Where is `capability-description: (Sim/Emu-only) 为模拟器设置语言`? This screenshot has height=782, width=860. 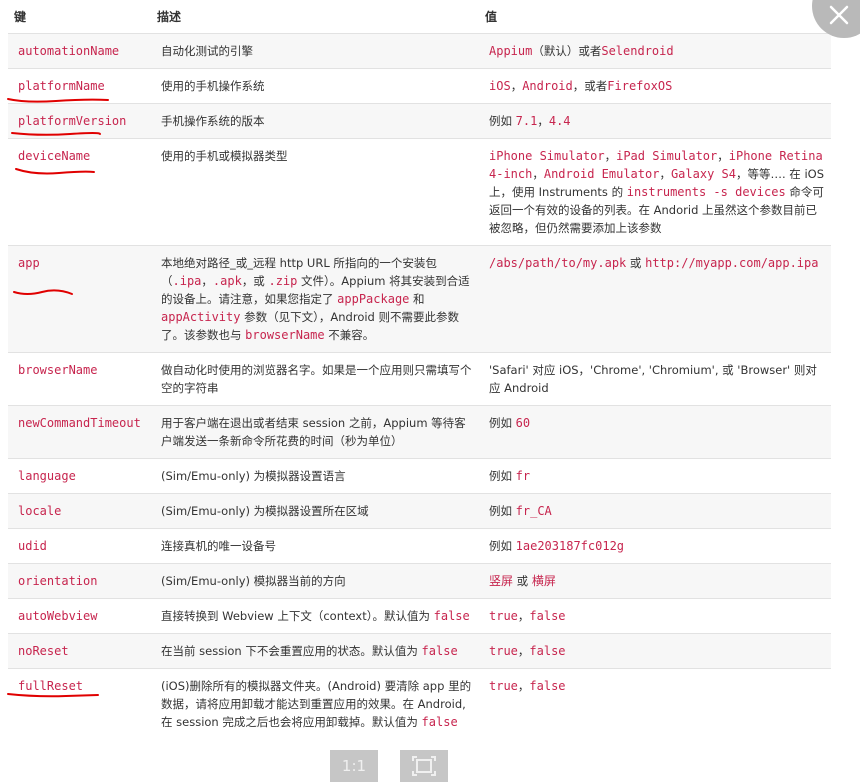
capability-description: (Sim/Emu-only) 为模拟器设置语言 is located at coordinates (315, 476).